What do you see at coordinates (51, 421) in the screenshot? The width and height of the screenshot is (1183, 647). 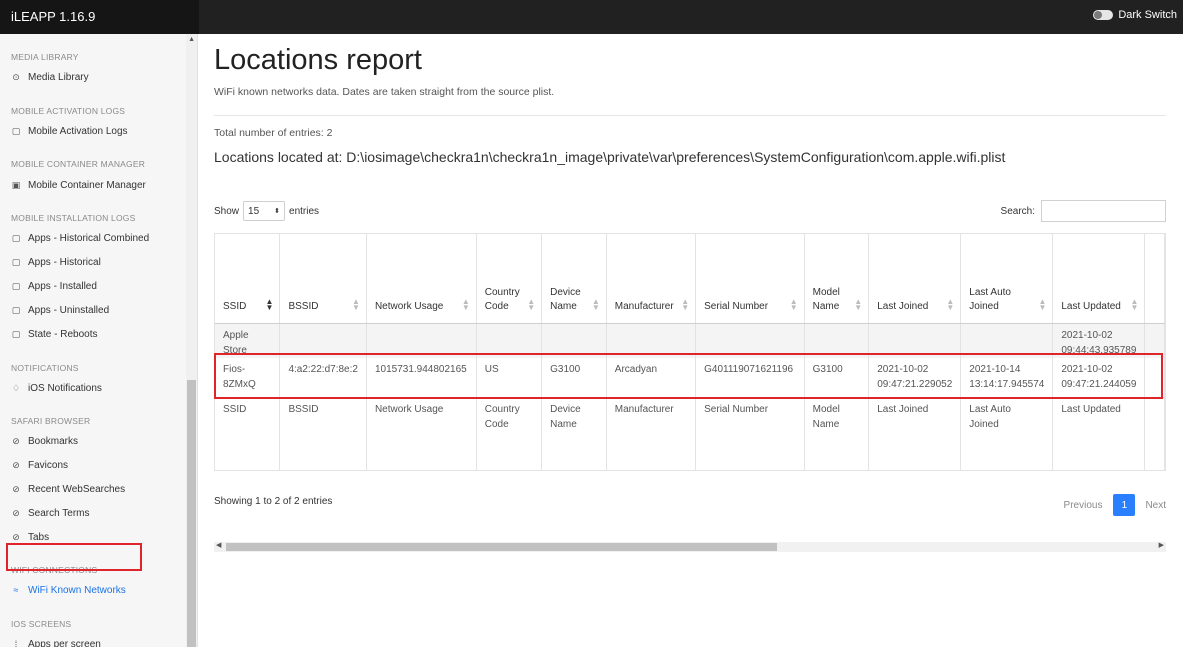 I see `sidebar-heading-safari-browser: SAFARI BROWSER` at bounding box center [51, 421].